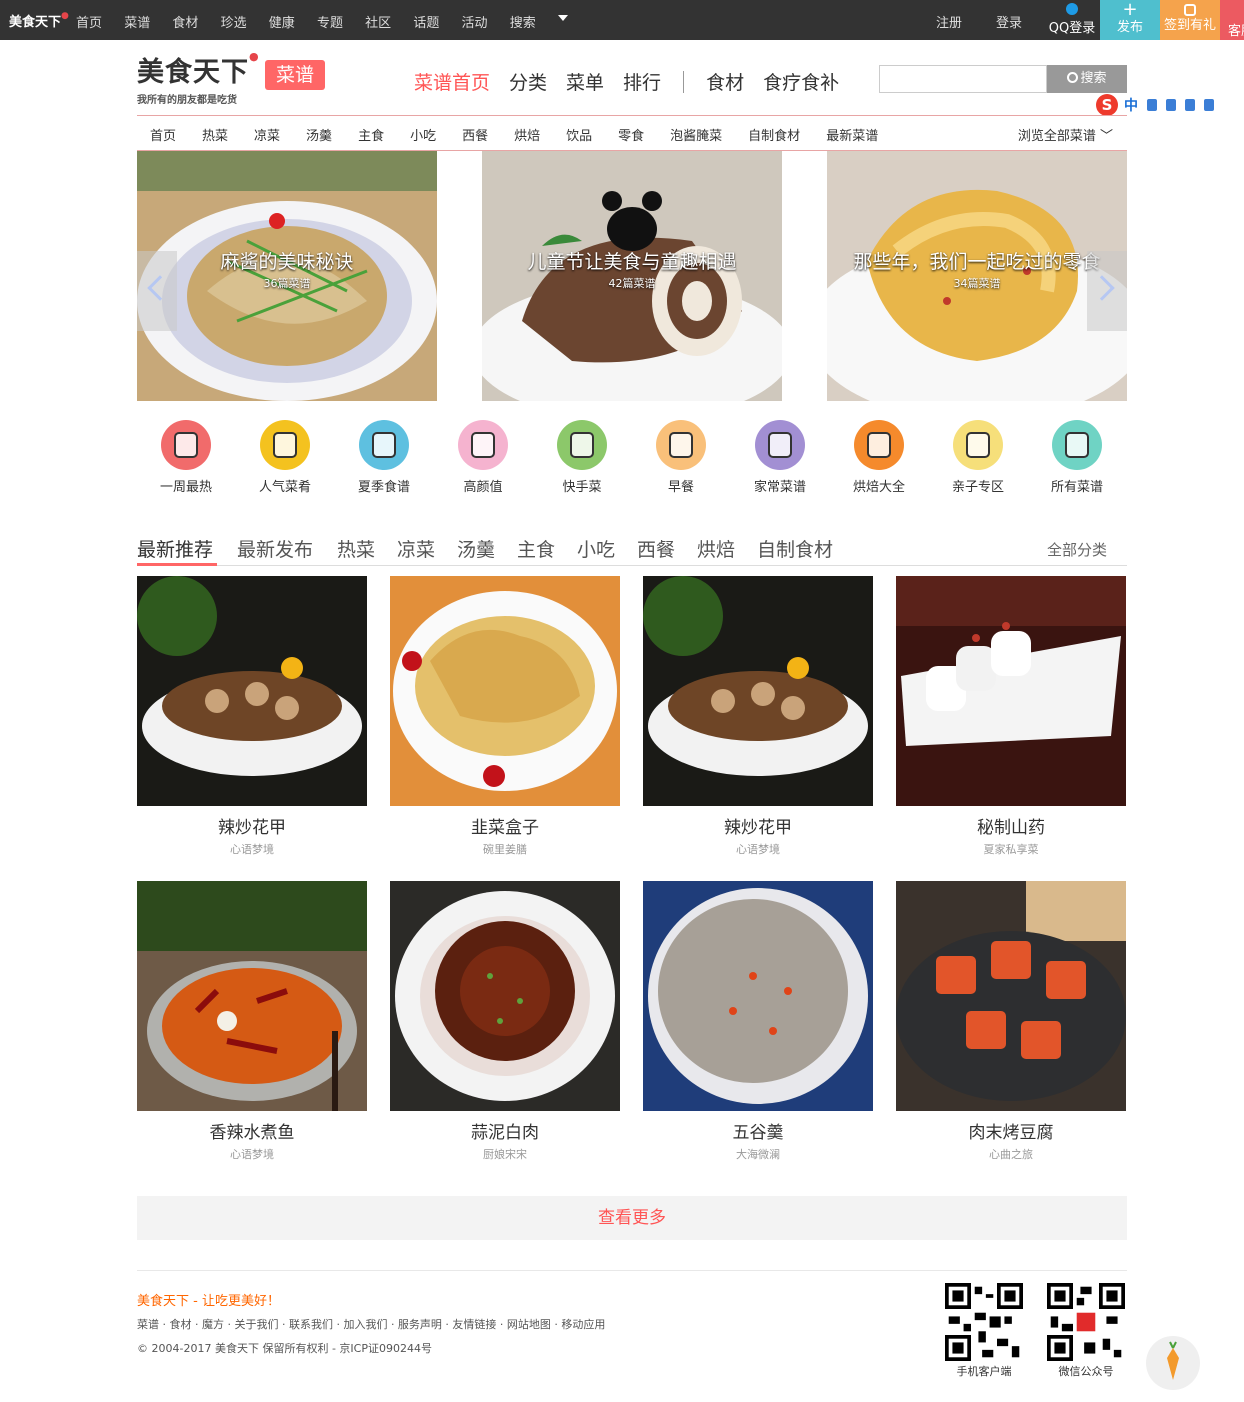 The width and height of the screenshot is (1244, 1402). What do you see at coordinates (758, 1130) in the screenshot?
I see `recipe-name: 五谷羹` at bounding box center [758, 1130].